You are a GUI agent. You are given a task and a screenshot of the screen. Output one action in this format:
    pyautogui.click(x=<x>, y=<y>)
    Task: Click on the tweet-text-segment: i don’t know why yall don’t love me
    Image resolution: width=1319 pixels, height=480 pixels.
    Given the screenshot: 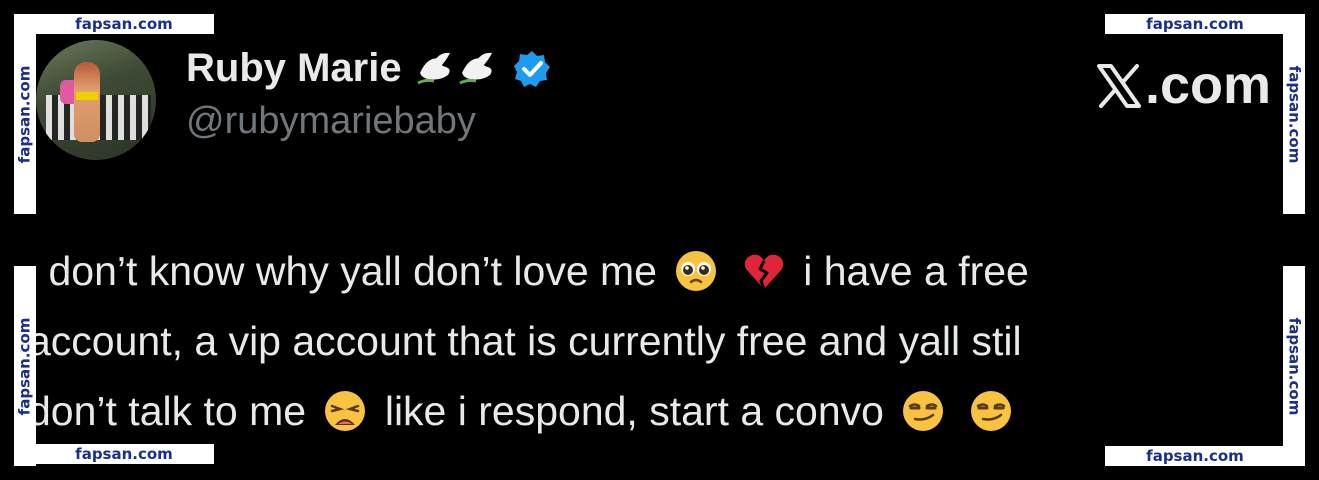 What is the action you would take?
    pyautogui.click(x=346, y=271)
    